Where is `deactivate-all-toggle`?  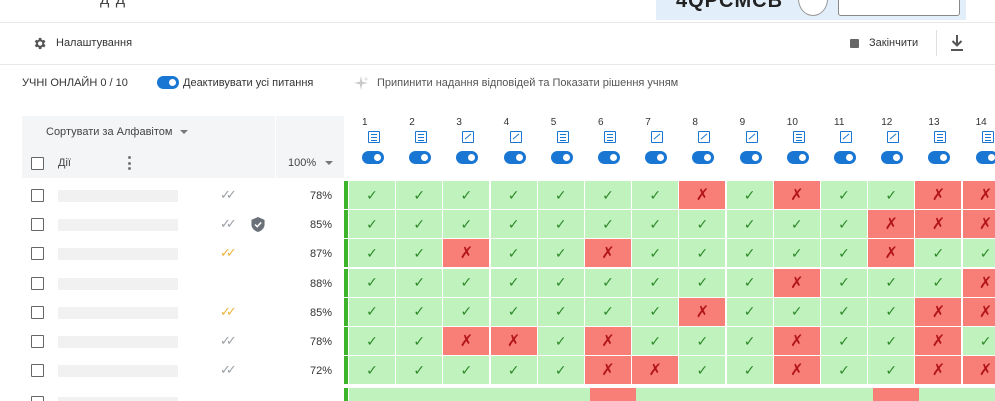 deactivate-all-toggle is located at coordinates (168, 82).